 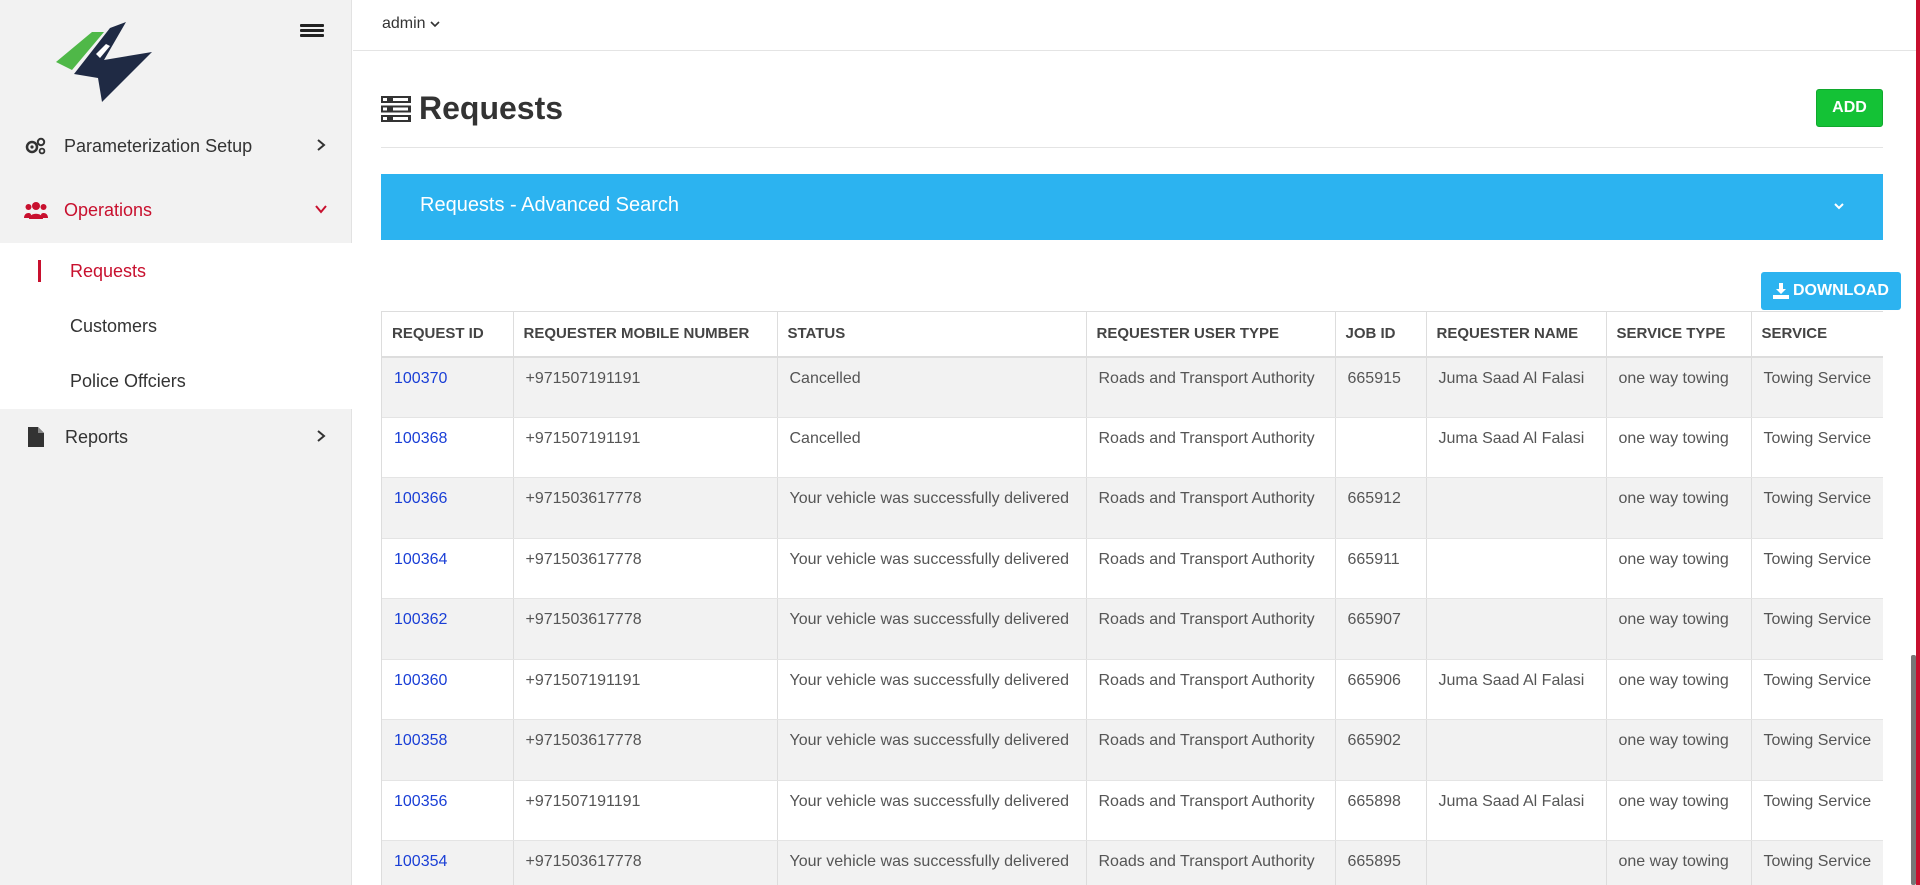 I want to click on request-id-cell: 100364, so click(x=448, y=568).